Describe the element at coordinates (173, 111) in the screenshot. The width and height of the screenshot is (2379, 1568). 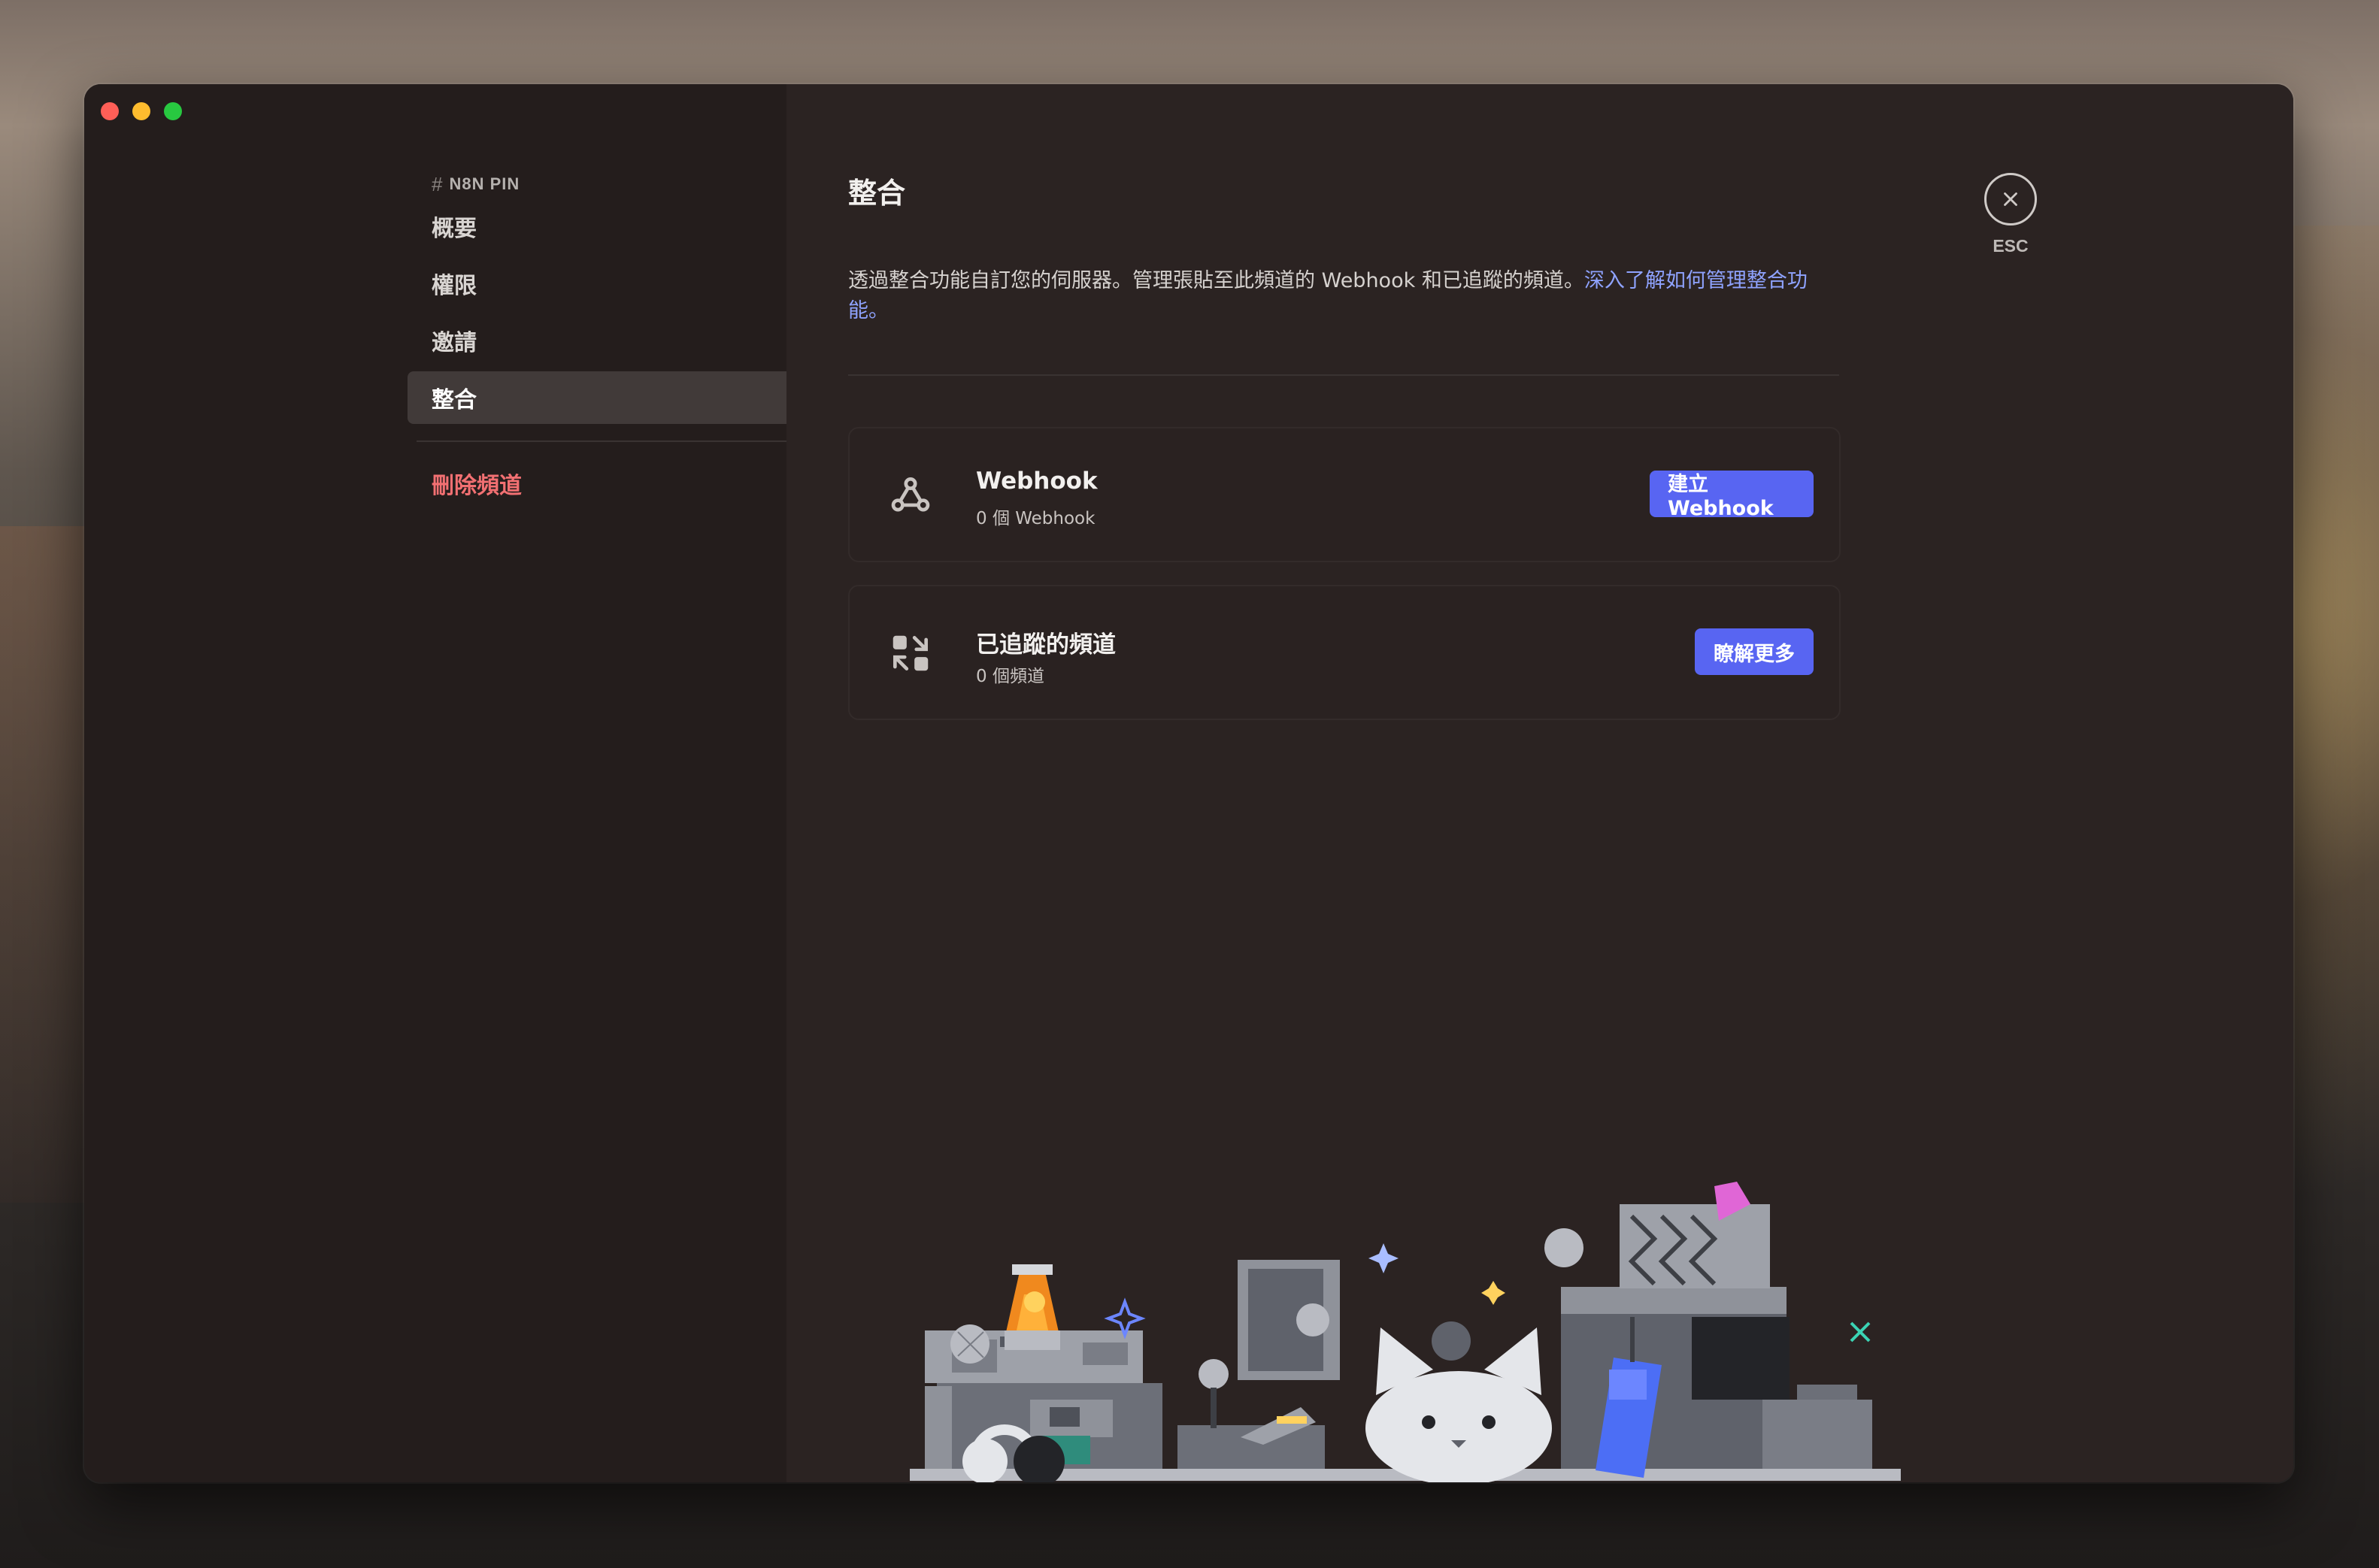
I see `zoom-window-button` at that location.